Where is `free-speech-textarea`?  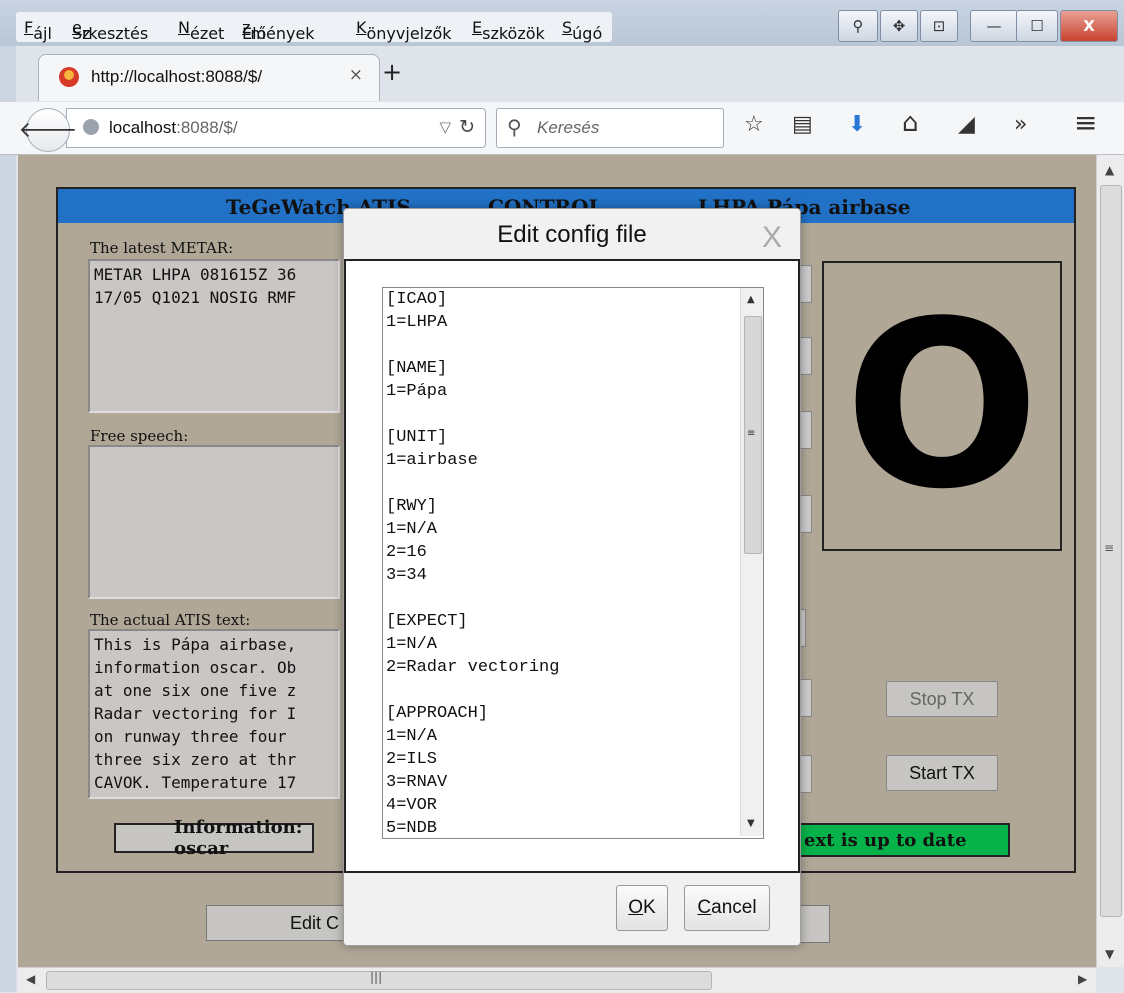 free-speech-textarea is located at coordinates (214, 522).